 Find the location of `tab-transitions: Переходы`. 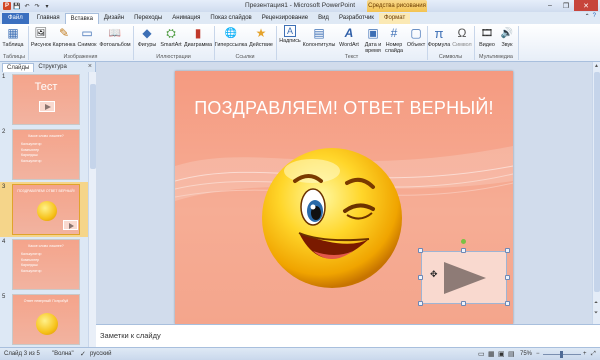

tab-transitions: Переходы is located at coordinates (148, 18).